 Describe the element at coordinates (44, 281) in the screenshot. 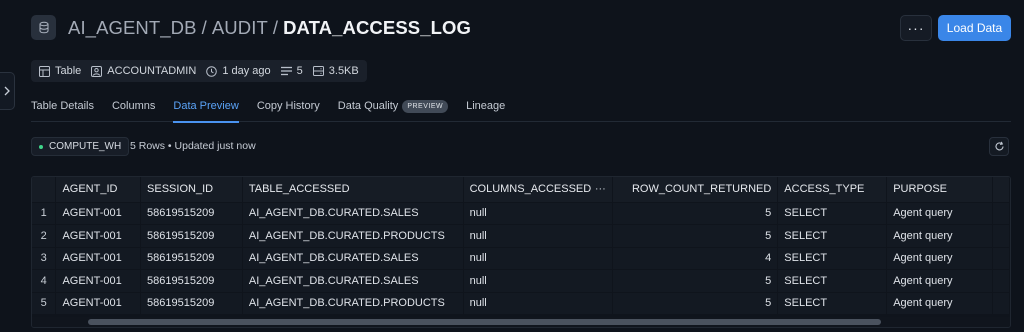

I see `row-number: 4` at that location.